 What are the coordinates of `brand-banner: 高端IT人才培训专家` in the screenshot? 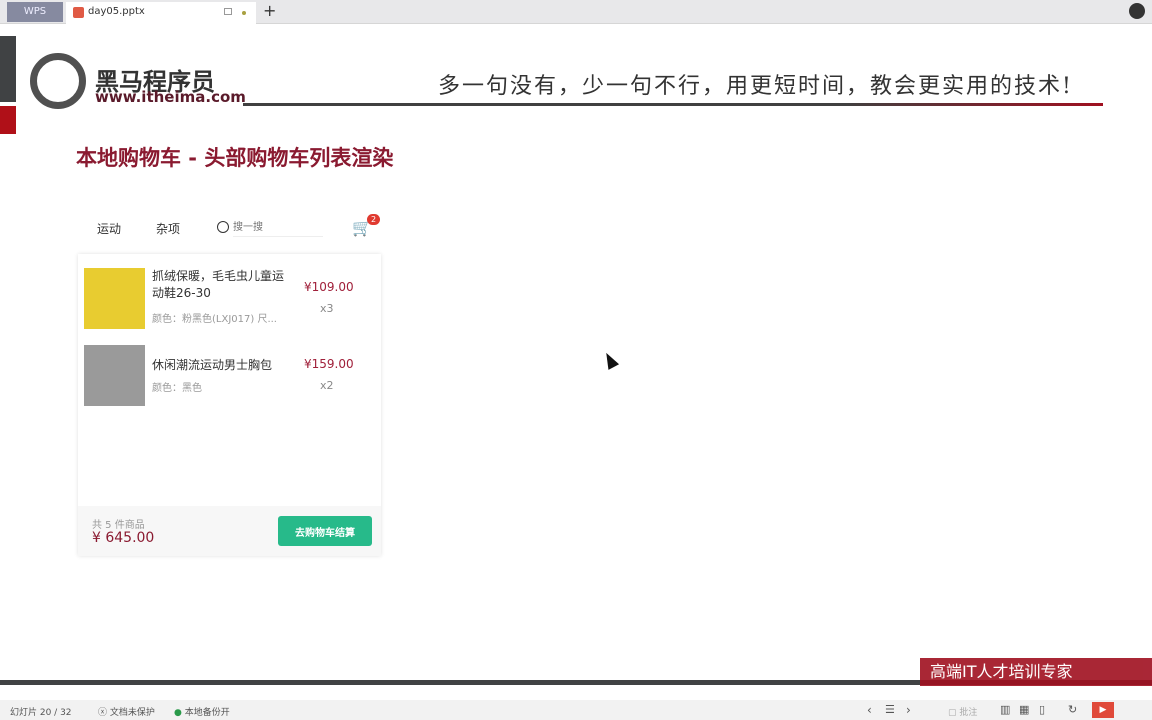 It's located at (1036, 672).